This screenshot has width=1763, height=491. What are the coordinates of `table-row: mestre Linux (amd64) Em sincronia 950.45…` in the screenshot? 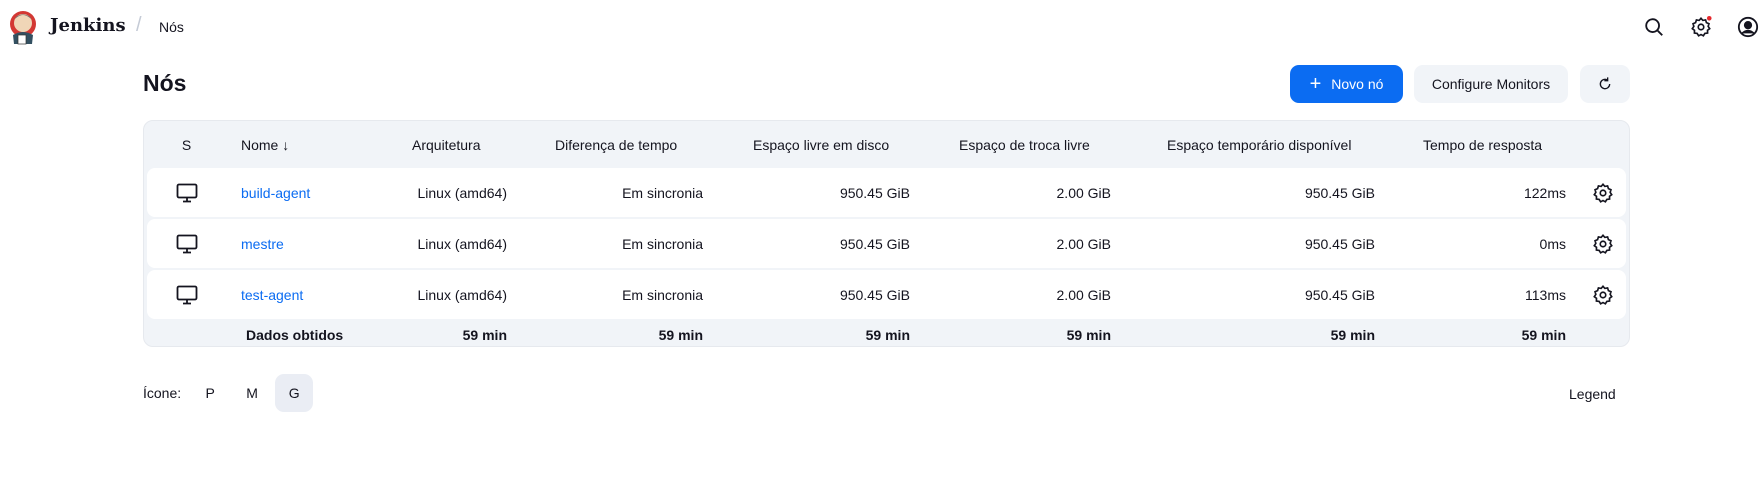 It's located at (886, 243).